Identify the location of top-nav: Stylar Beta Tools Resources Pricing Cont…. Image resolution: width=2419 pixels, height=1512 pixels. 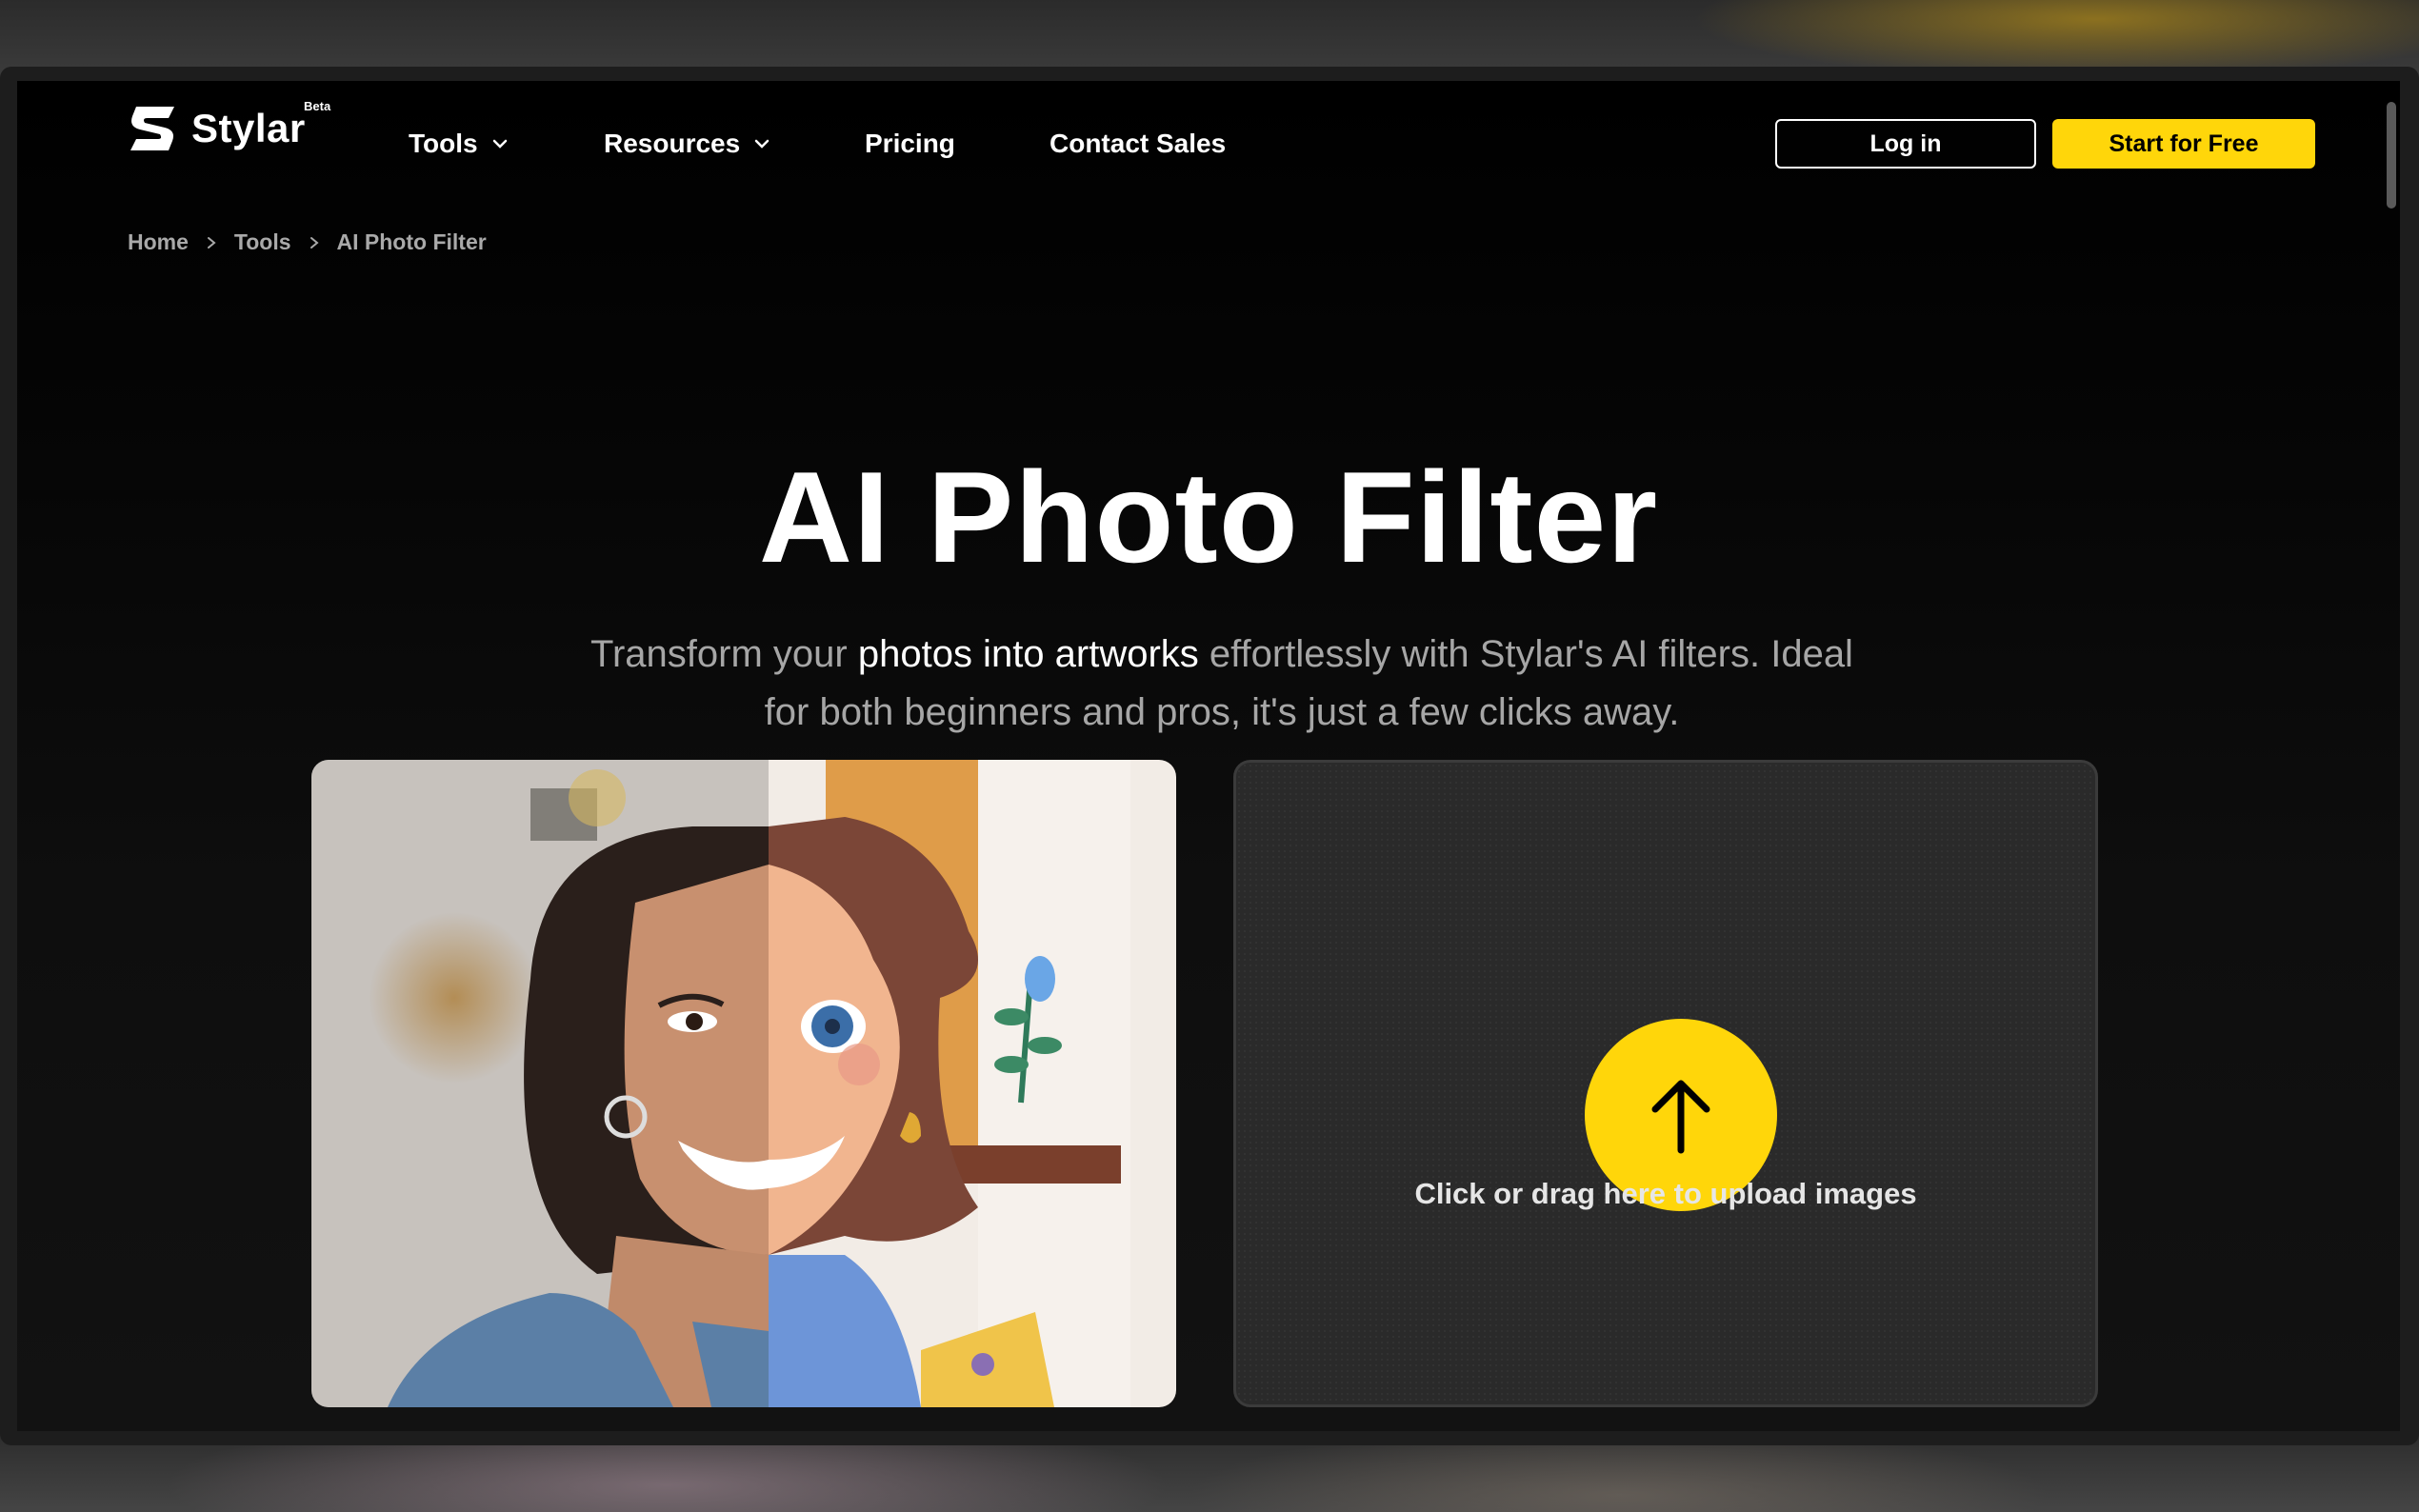
(1208, 147).